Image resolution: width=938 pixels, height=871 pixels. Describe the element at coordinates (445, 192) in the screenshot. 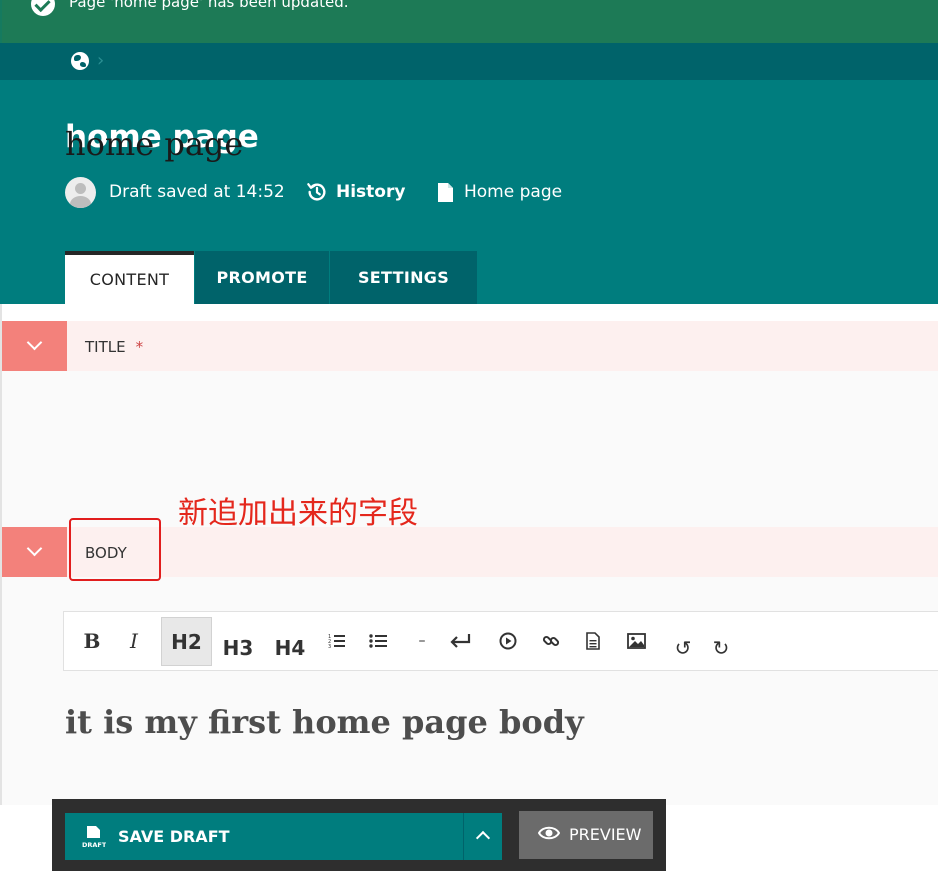

I see `document-icon` at that location.